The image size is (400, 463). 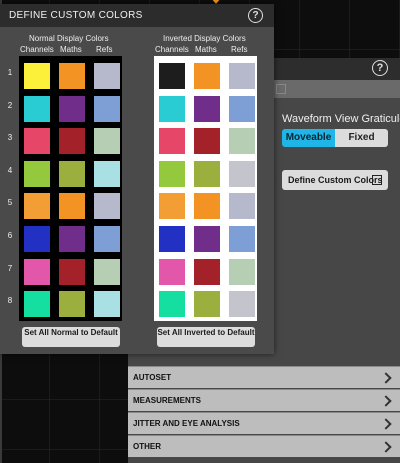 What do you see at coordinates (242, 304) in the screenshot?
I see `inverted-ref-8-swatch` at bounding box center [242, 304].